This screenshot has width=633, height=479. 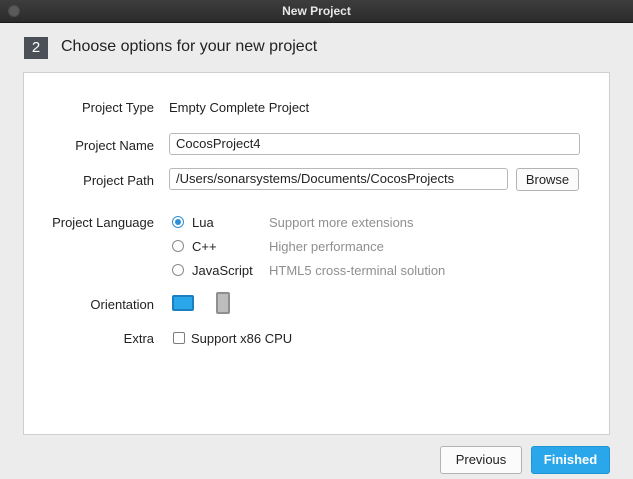 What do you see at coordinates (570, 460) in the screenshot?
I see `finished-button: Finished` at bounding box center [570, 460].